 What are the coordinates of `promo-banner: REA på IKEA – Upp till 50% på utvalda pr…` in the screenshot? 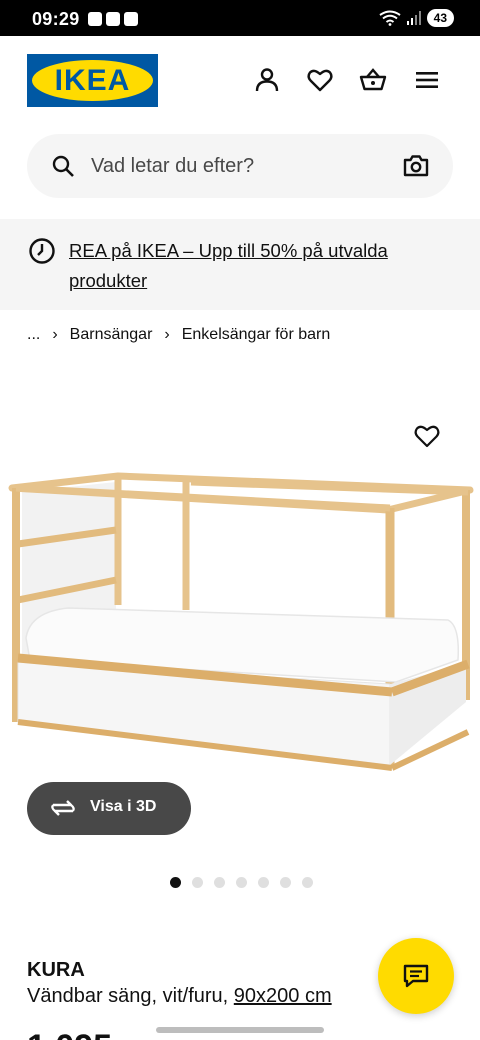 It's located at (240, 264).